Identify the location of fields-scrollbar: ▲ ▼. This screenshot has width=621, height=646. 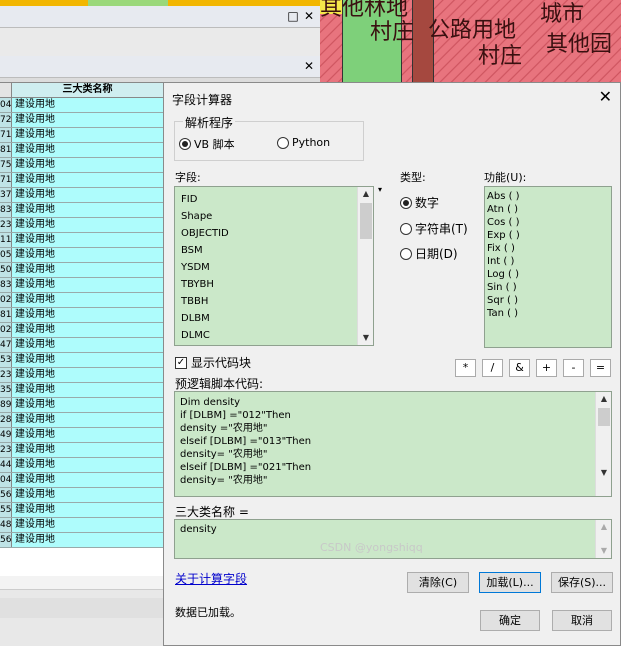
(365, 266).